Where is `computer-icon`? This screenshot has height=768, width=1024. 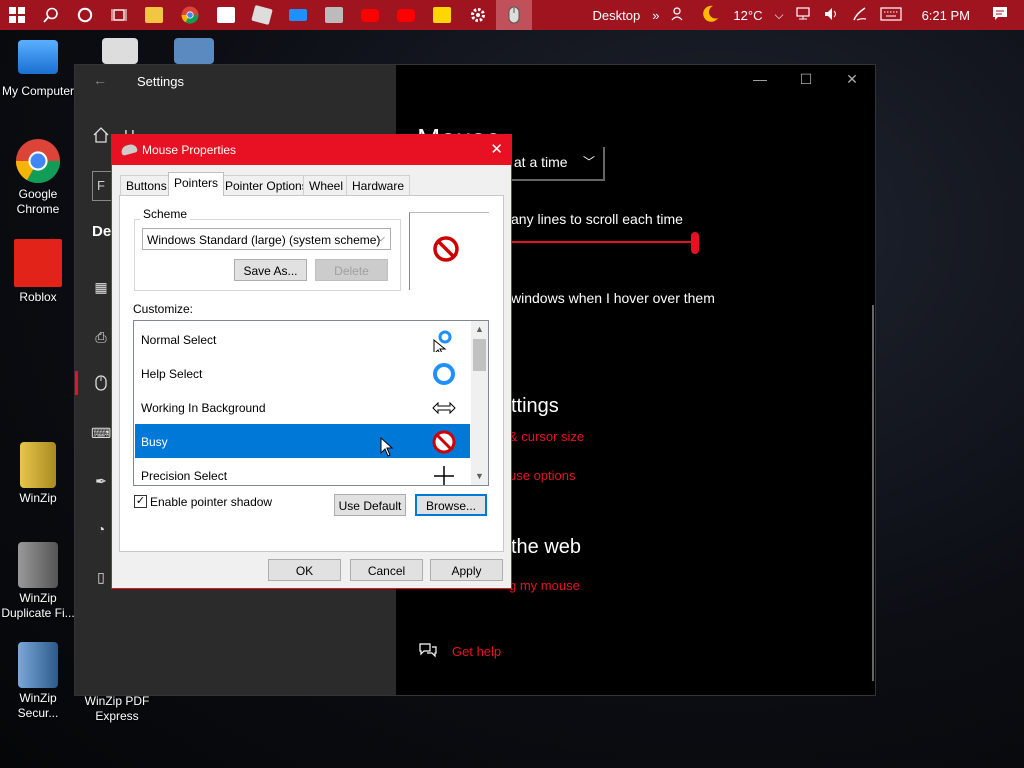
computer-icon is located at coordinates (38, 57).